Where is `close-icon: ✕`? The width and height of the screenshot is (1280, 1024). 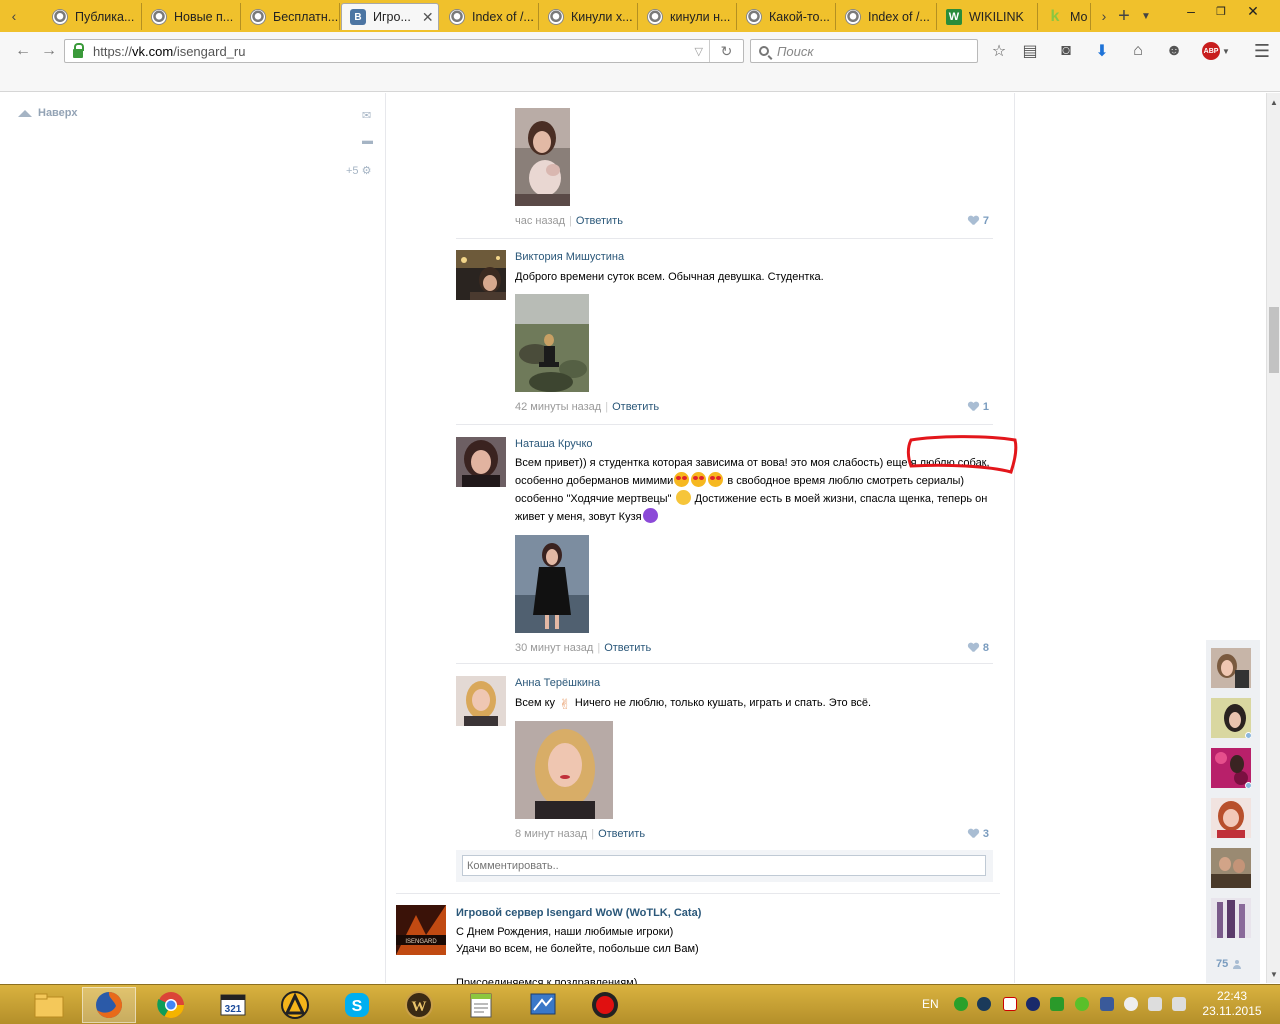 close-icon: ✕ is located at coordinates (428, 17).